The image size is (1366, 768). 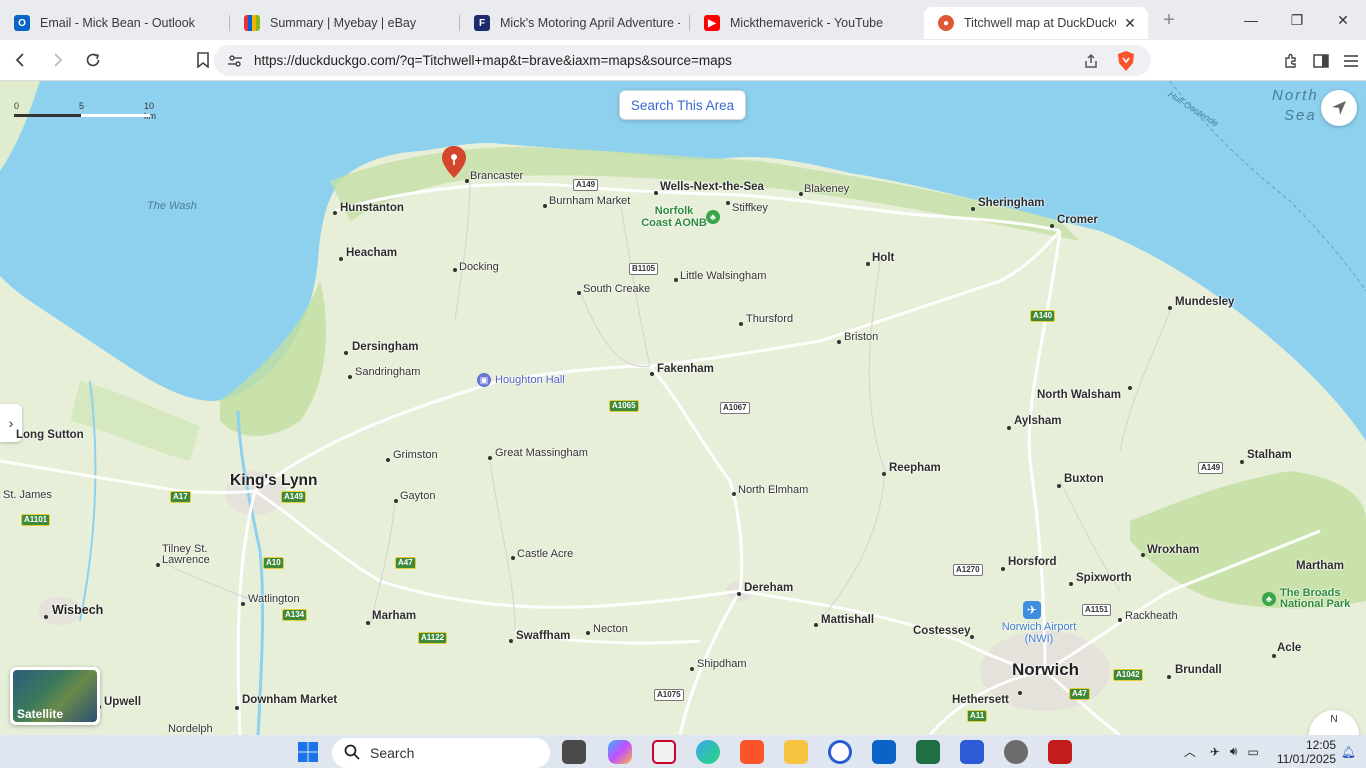 I want to click on site-settings-icon, so click(x=235, y=61).